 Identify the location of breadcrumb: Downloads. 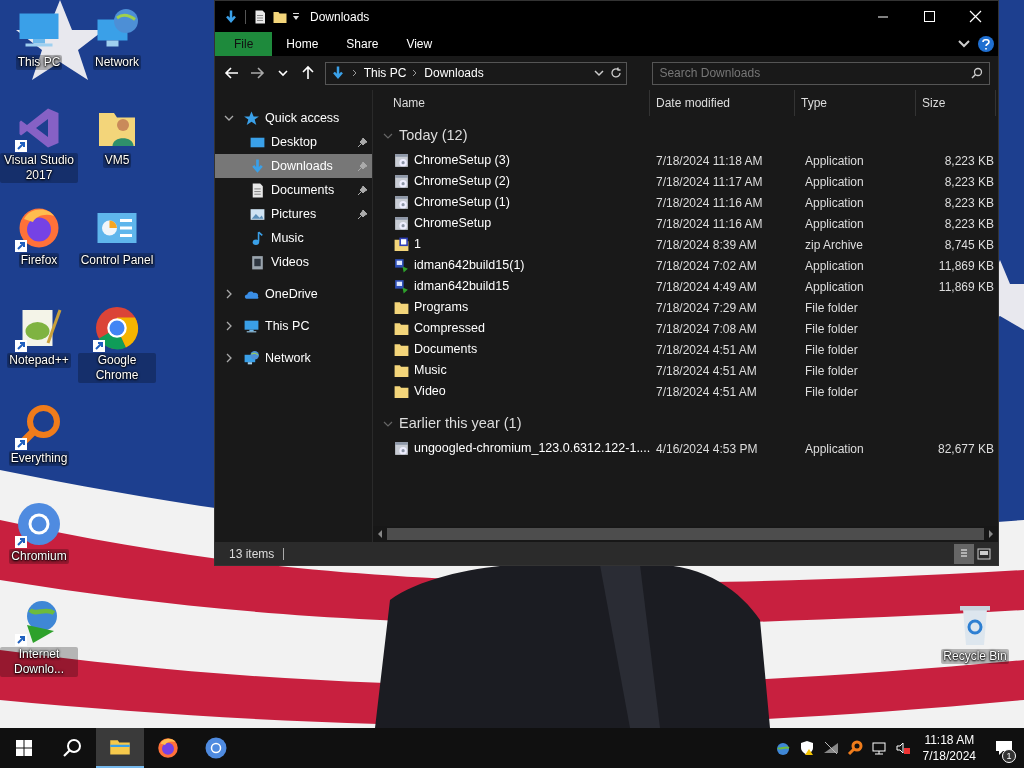
(454, 73).